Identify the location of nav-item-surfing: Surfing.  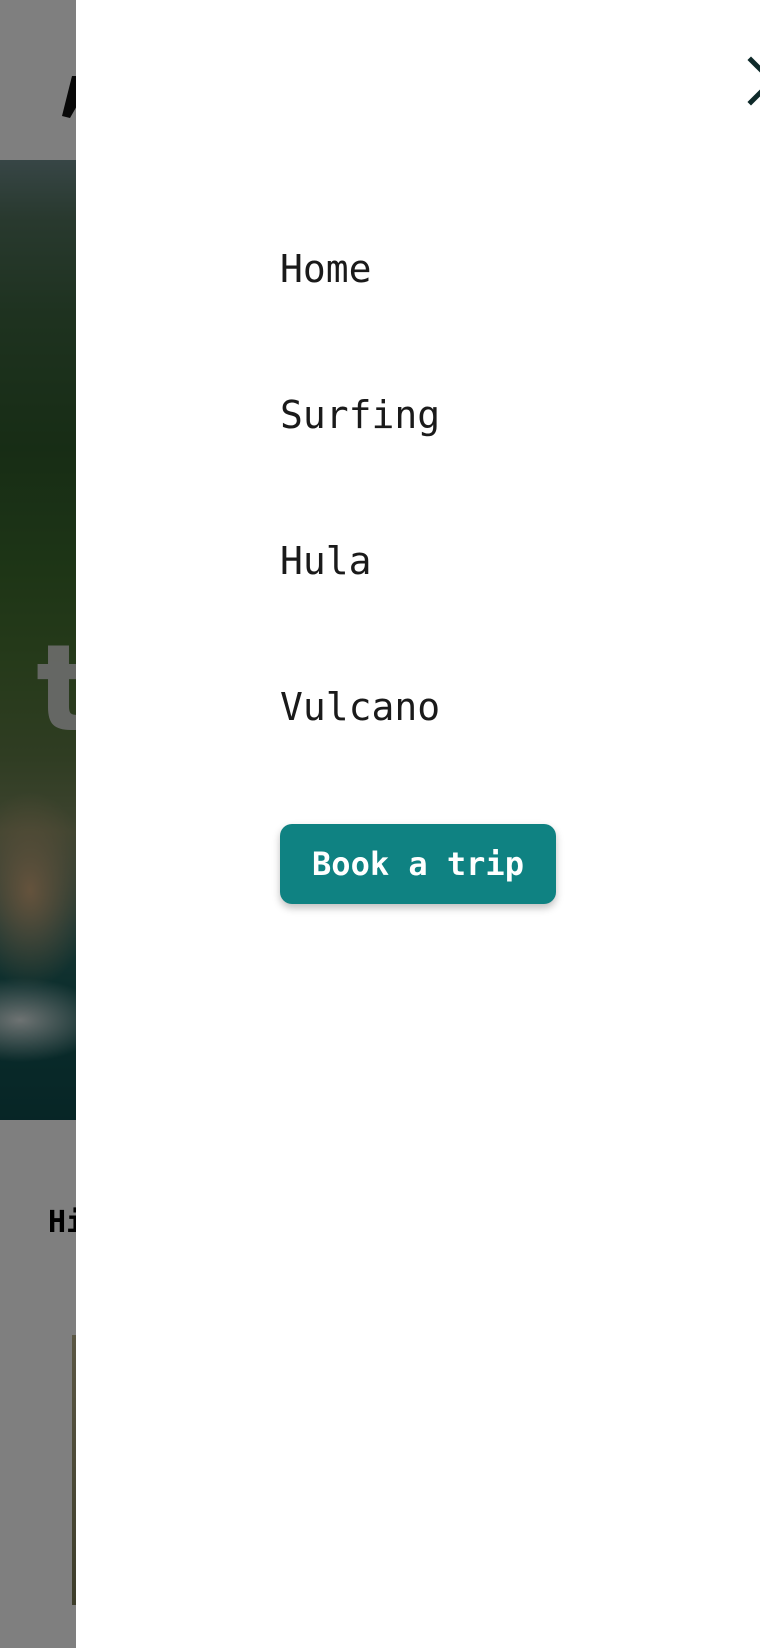
(360, 415).